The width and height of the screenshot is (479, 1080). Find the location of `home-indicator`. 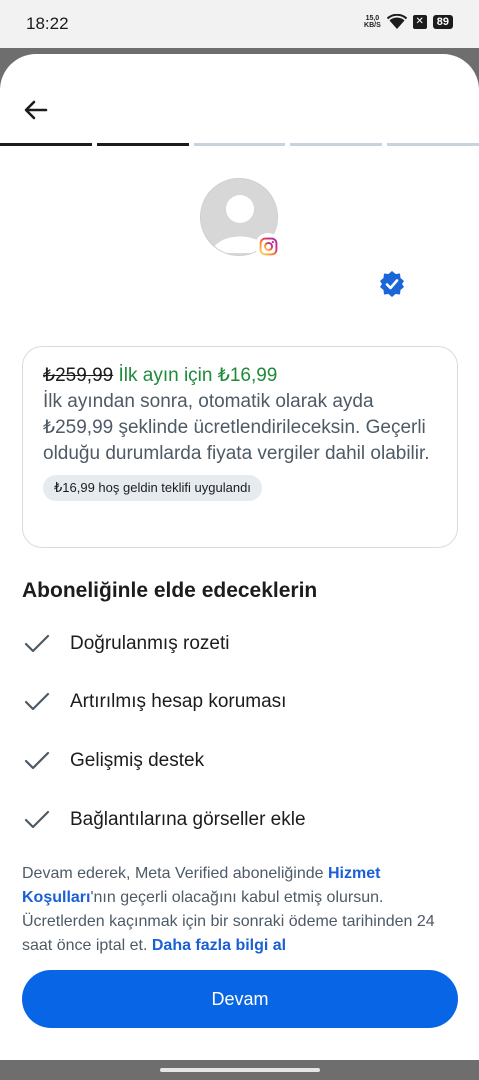

home-indicator is located at coordinates (240, 1070).